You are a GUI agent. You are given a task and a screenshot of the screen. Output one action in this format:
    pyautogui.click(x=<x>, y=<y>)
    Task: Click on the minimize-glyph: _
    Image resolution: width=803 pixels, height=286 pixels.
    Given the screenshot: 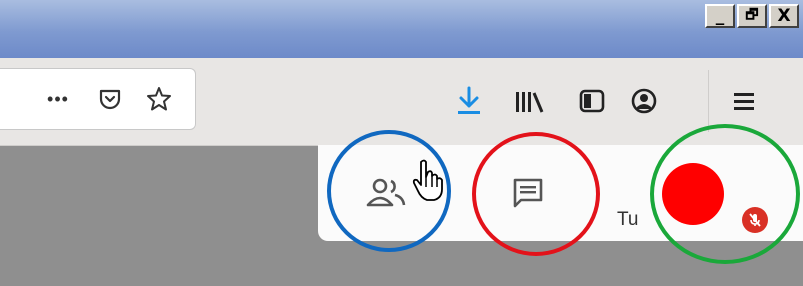 What is the action you would take?
    pyautogui.click(x=720, y=16)
    